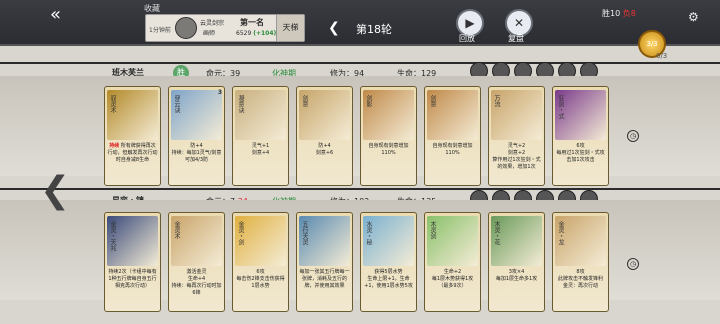  What do you see at coordinates (516, 136) in the screenshot?
I see `card: 万流灵气+2 剑意+2 算作用过1次狂剑・式的效果，增加1次` at bounding box center [516, 136].